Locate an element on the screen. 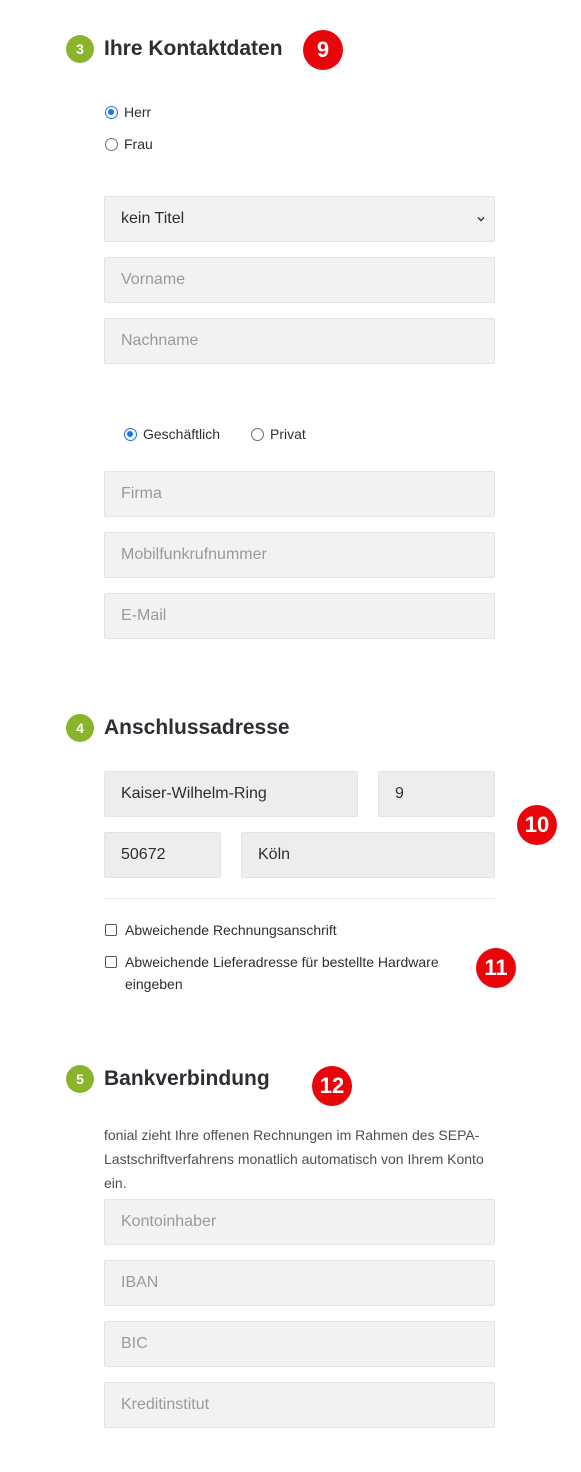 This screenshot has height=1472, width=581. address-section-header: 4 Anschlussadresse is located at coordinates (178, 728).